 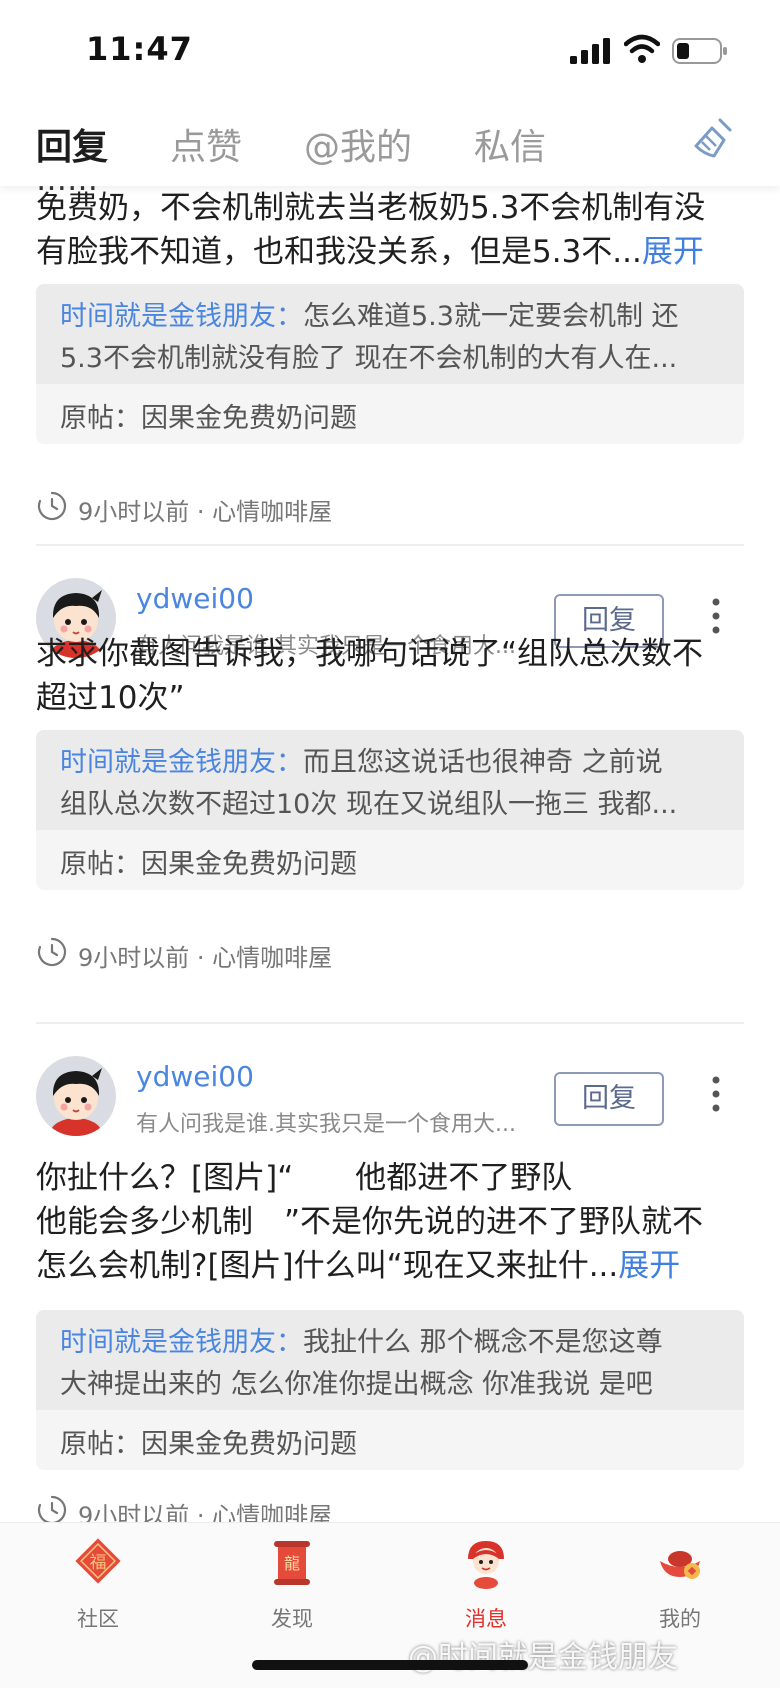 What do you see at coordinates (483, 762) in the screenshot?
I see `quote-line: 而且您这说话也很神奇 之前说` at bounding box center [483, 762].